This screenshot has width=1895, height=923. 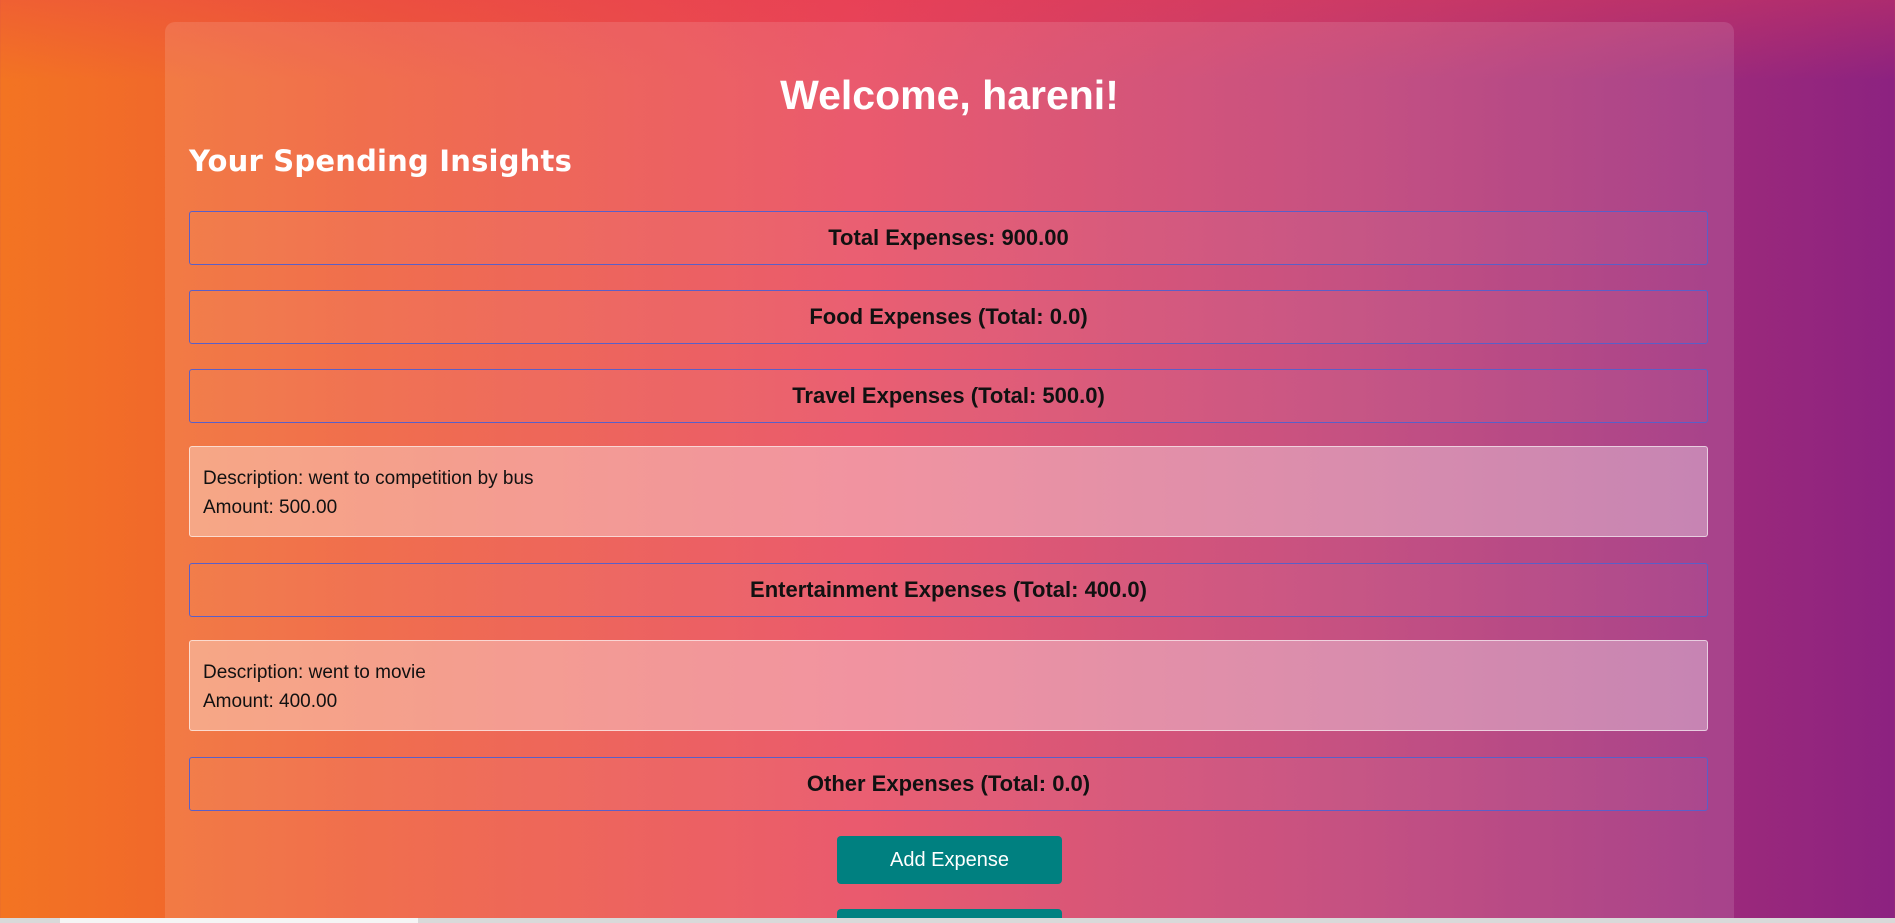 What do you see at coordinates (239, 920) in the screenshot?
I see `scrollbar-thumb` at bounding box center [239, 920].